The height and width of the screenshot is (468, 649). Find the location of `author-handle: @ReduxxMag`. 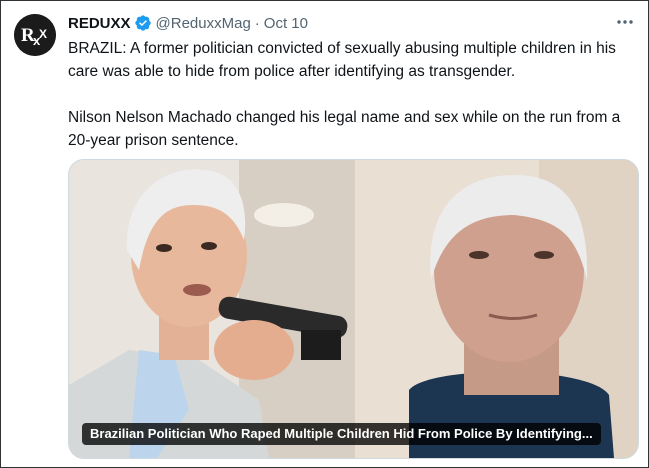

author-handle: @ReduxxMag is located at coordinates (203, 23).